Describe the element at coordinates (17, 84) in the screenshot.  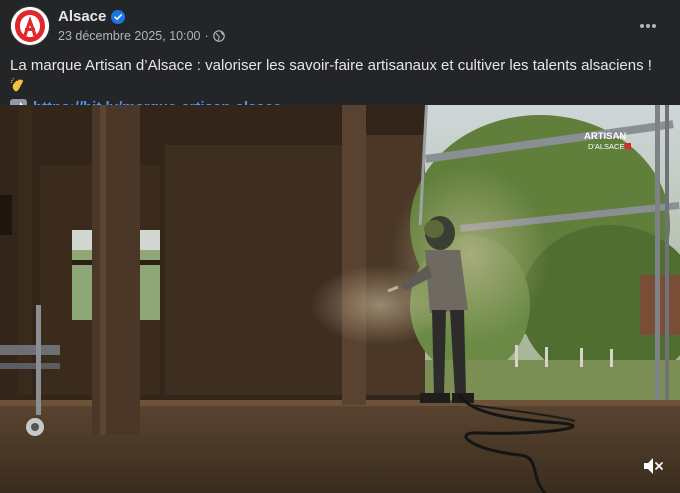
I see `clapping-hands-emoji` at that location.